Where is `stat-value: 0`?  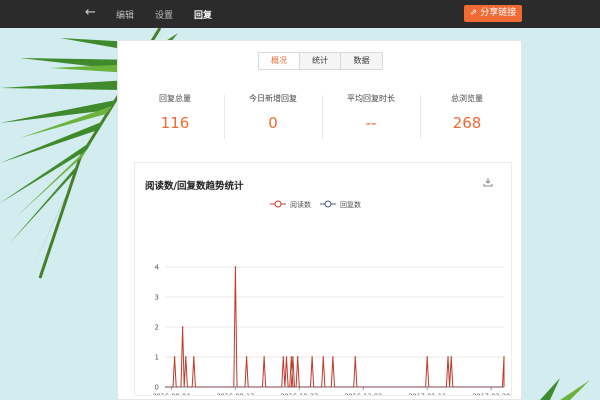
stat-value: 0 is located at coordinates (273, 123).